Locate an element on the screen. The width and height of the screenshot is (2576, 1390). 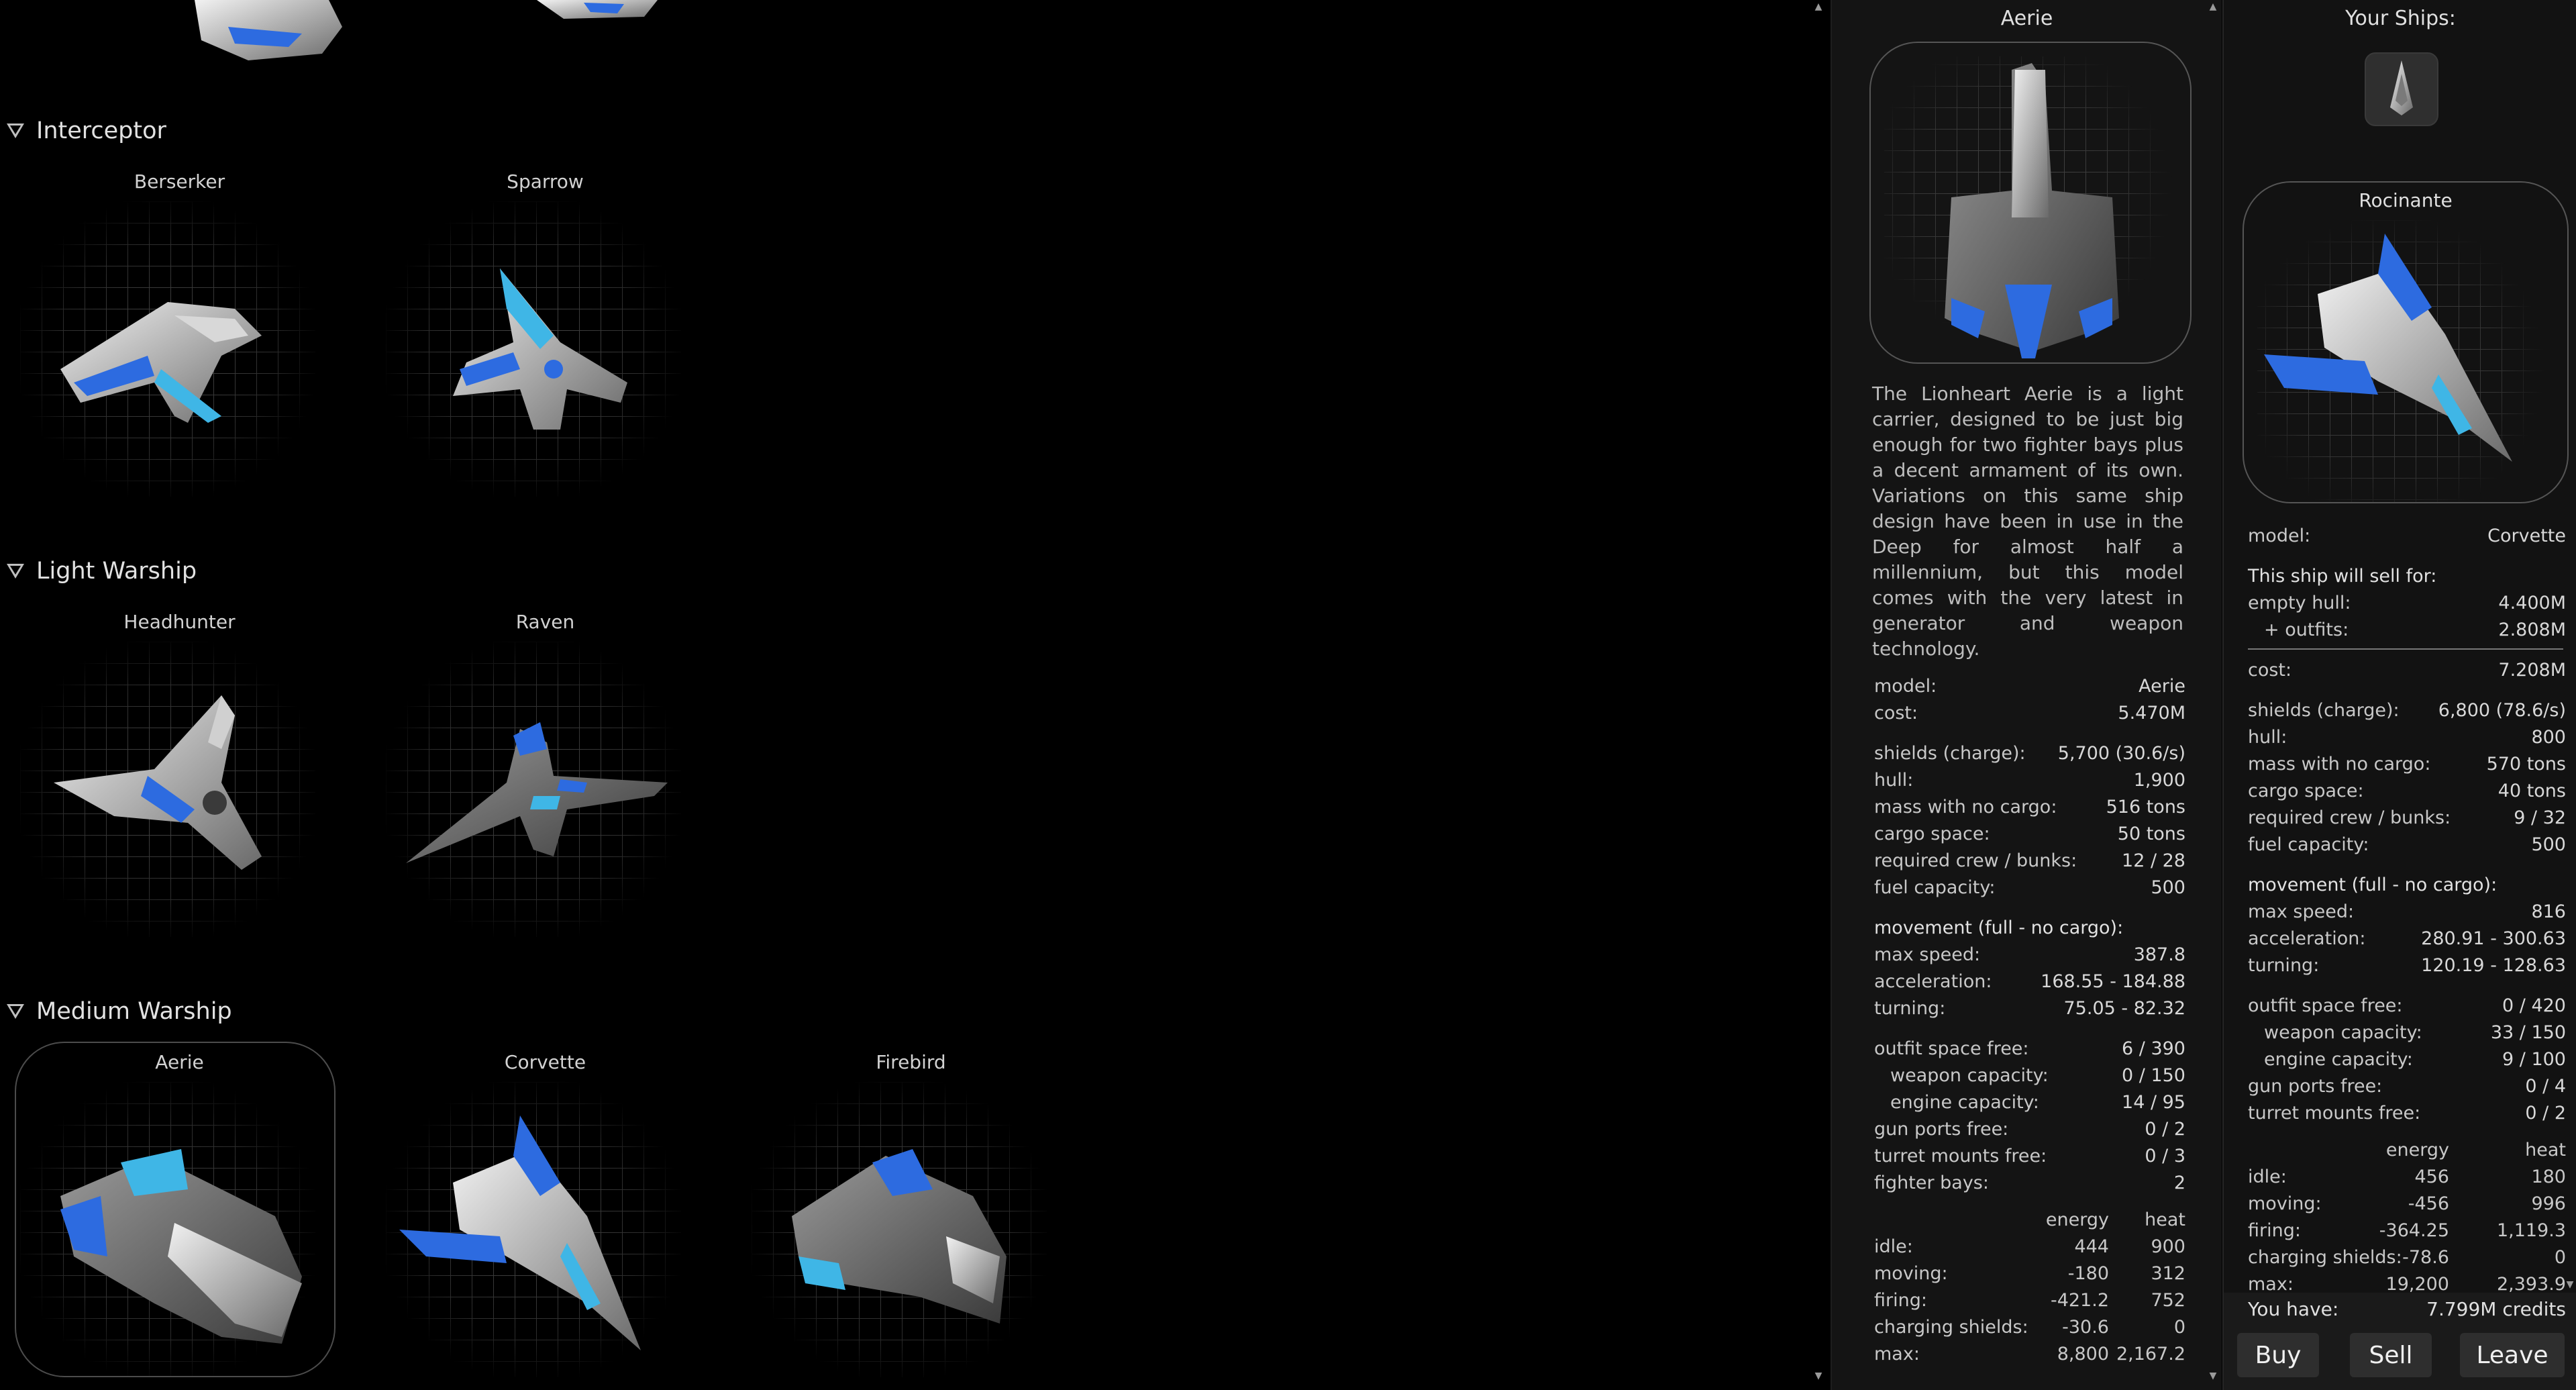
catalog-scroll-up-arrow: ▲ is located at coordinates (1818, 6).